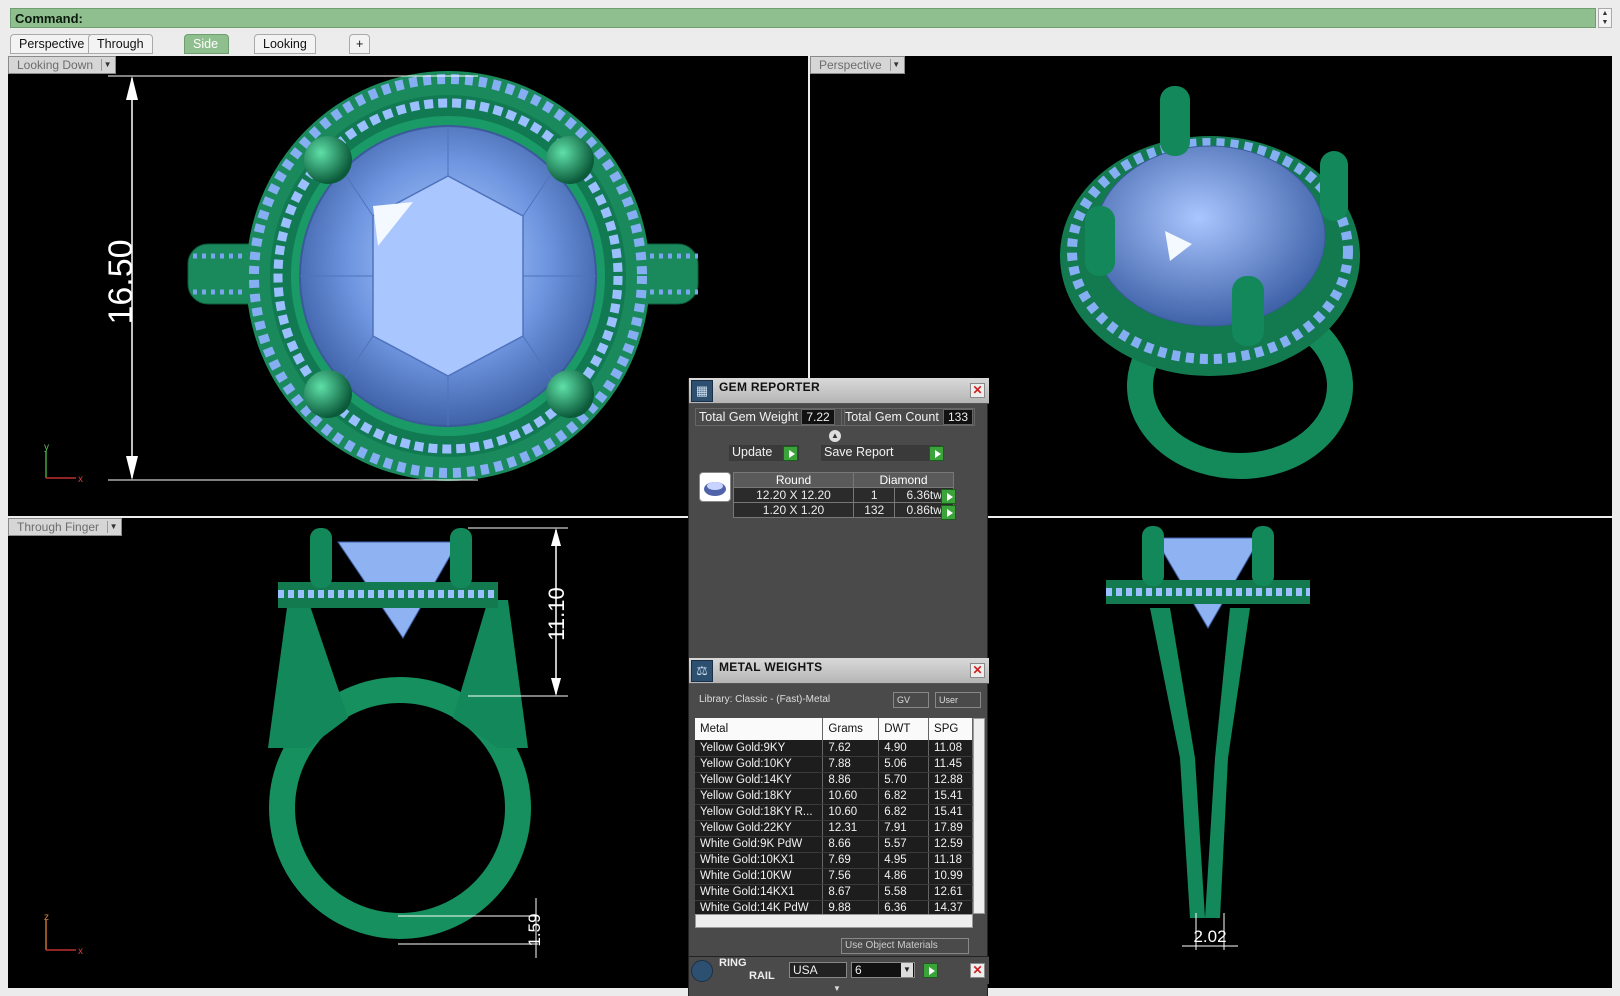  What do you see at coordinates (950, 780) in the screenshot?
I see `metal-spg: 12.88` at bounding box center [950, 780].